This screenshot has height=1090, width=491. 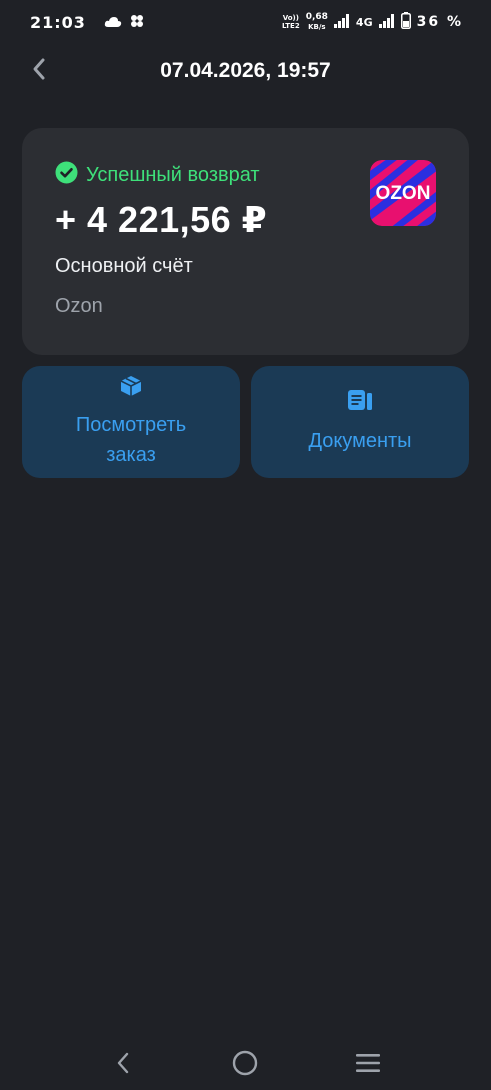 I want to click on nav-back-icon, so click(x=123, y=1065).